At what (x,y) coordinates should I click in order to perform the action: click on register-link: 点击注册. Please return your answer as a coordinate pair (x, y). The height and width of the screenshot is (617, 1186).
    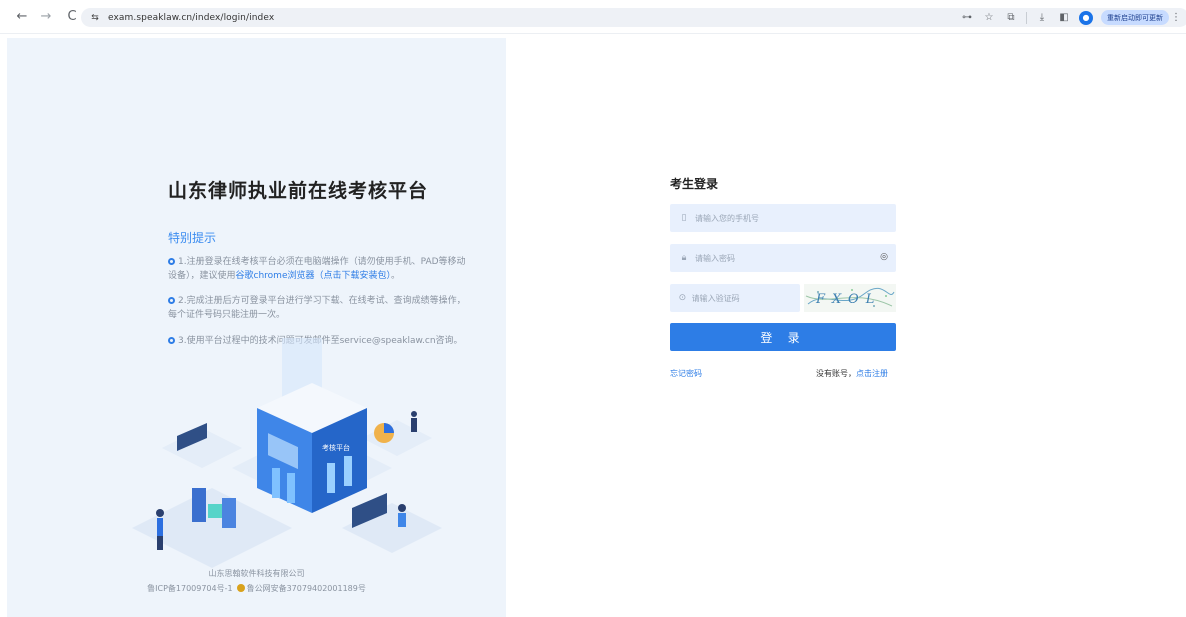
    Looking at the image, I should click on (872, 373).